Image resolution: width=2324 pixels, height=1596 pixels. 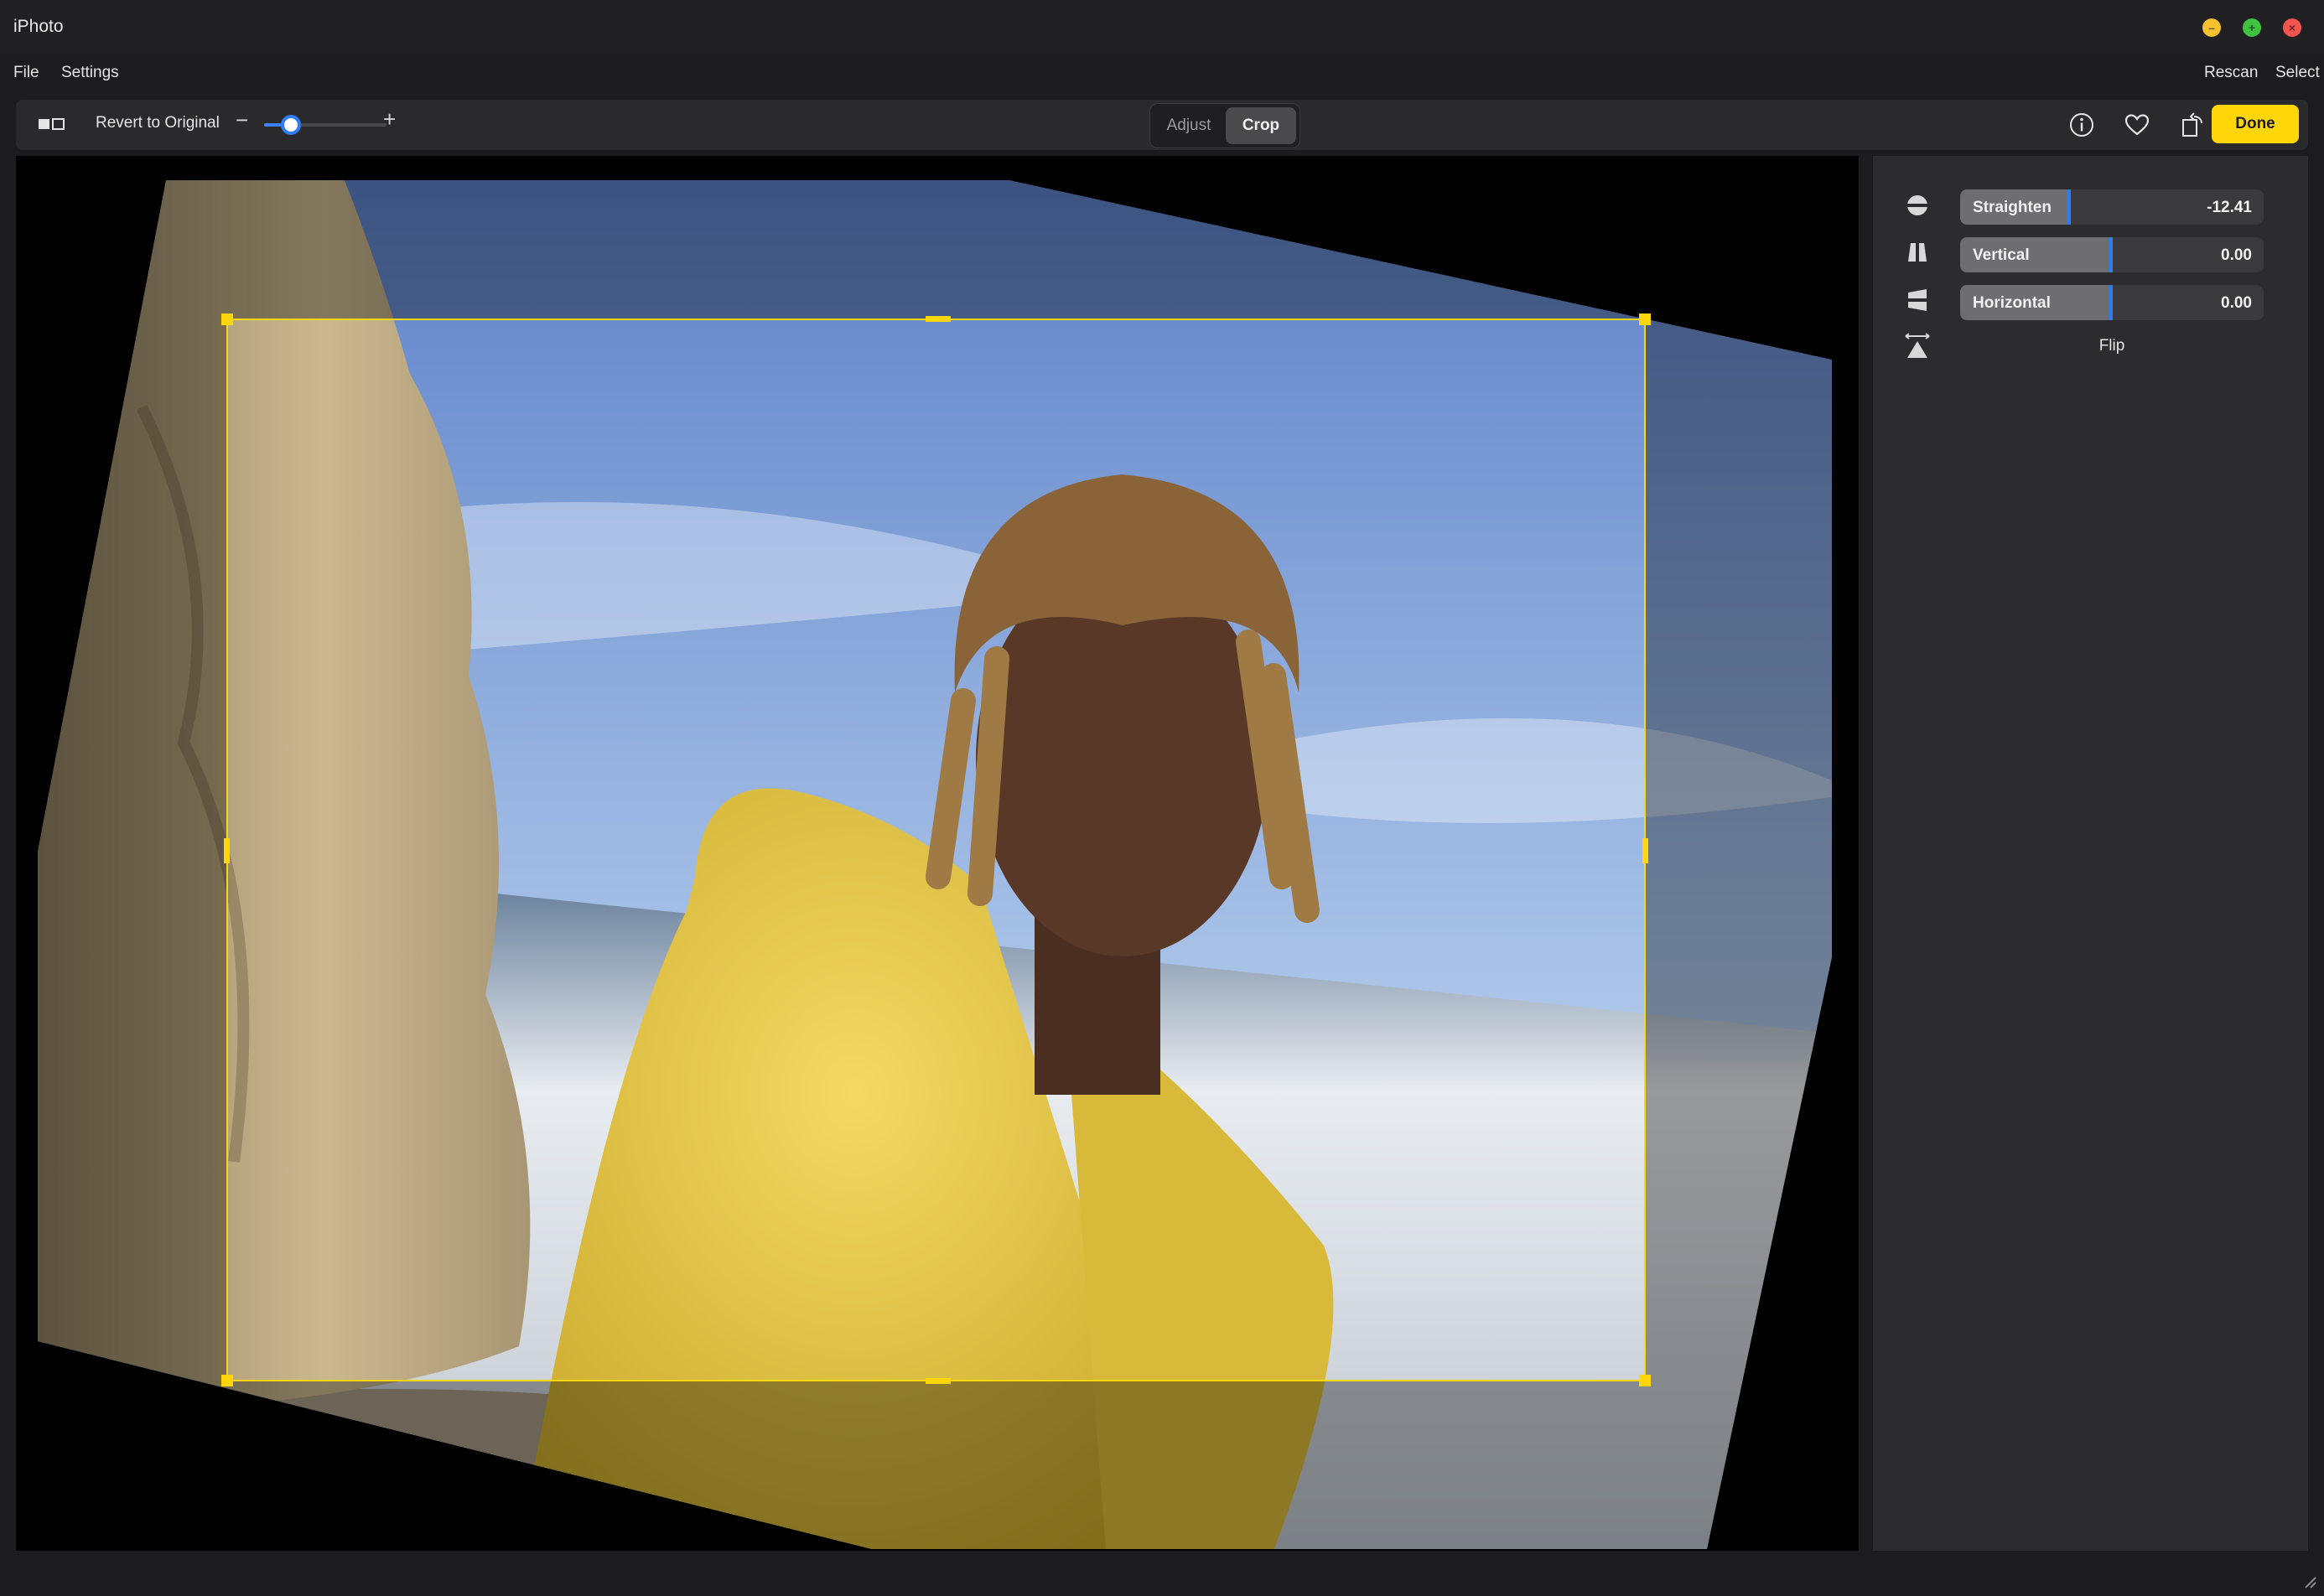 I want to click on straighten-icon, so click(x=1917, y=205).